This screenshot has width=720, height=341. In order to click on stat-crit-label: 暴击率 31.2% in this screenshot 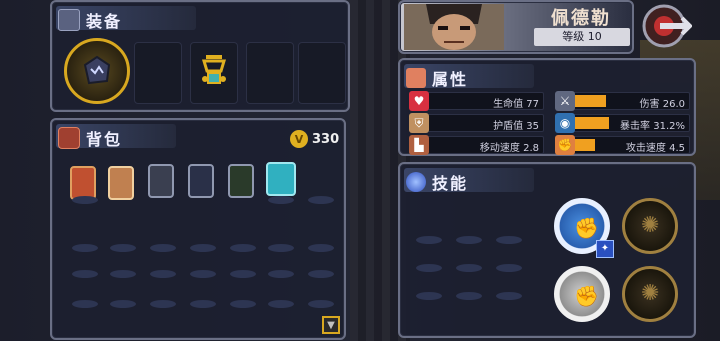, I will do `click(652, 126)`.